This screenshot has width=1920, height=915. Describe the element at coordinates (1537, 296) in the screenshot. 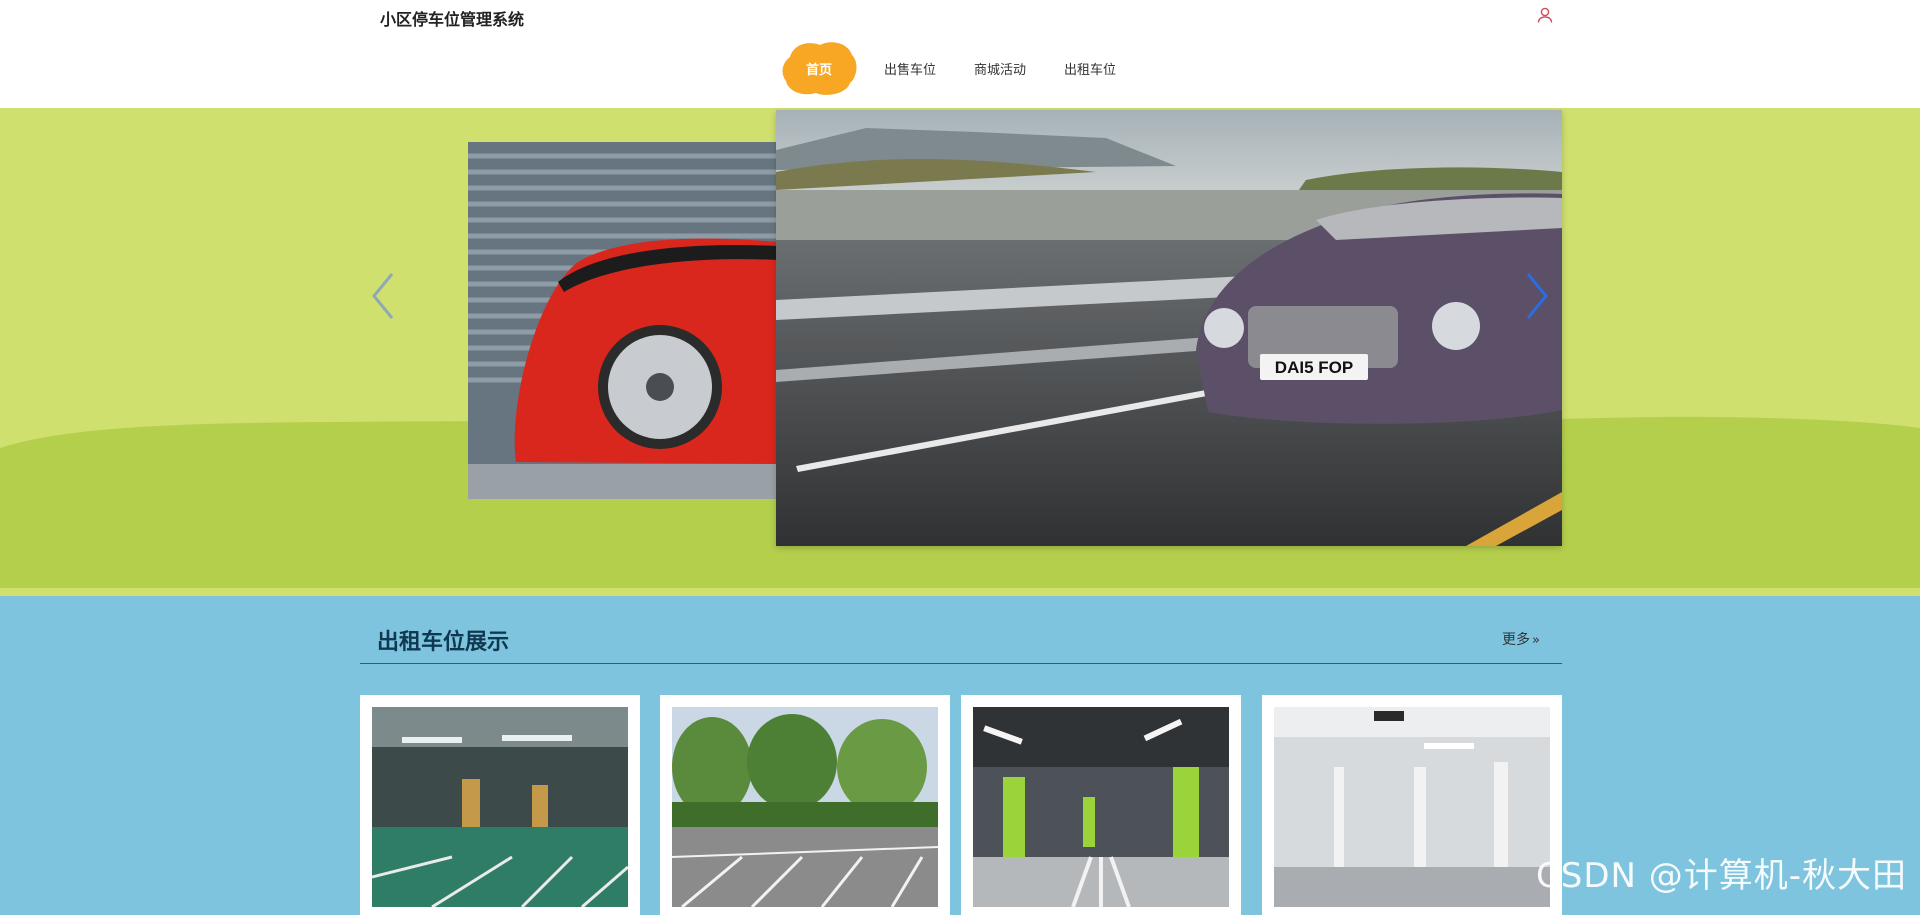

I see `chevron-right-icon` at that location.